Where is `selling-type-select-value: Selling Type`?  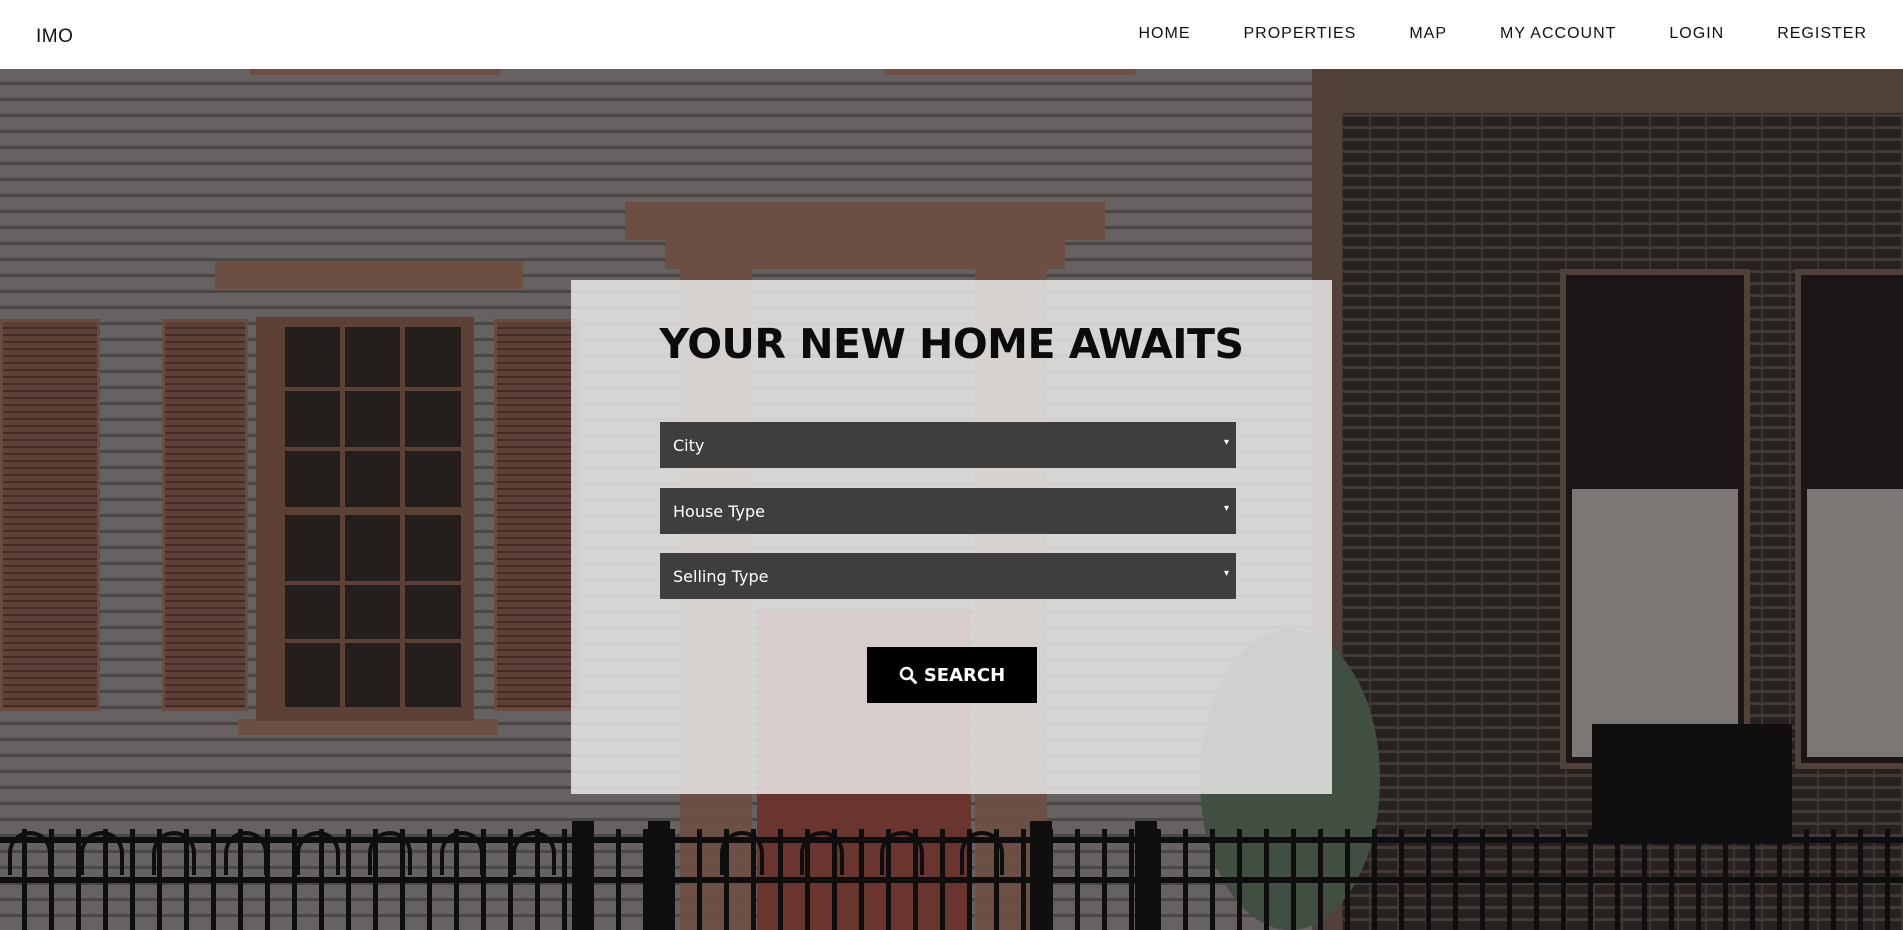 selling-type-select-value: Selling Type is located at coordinates (721, 576).